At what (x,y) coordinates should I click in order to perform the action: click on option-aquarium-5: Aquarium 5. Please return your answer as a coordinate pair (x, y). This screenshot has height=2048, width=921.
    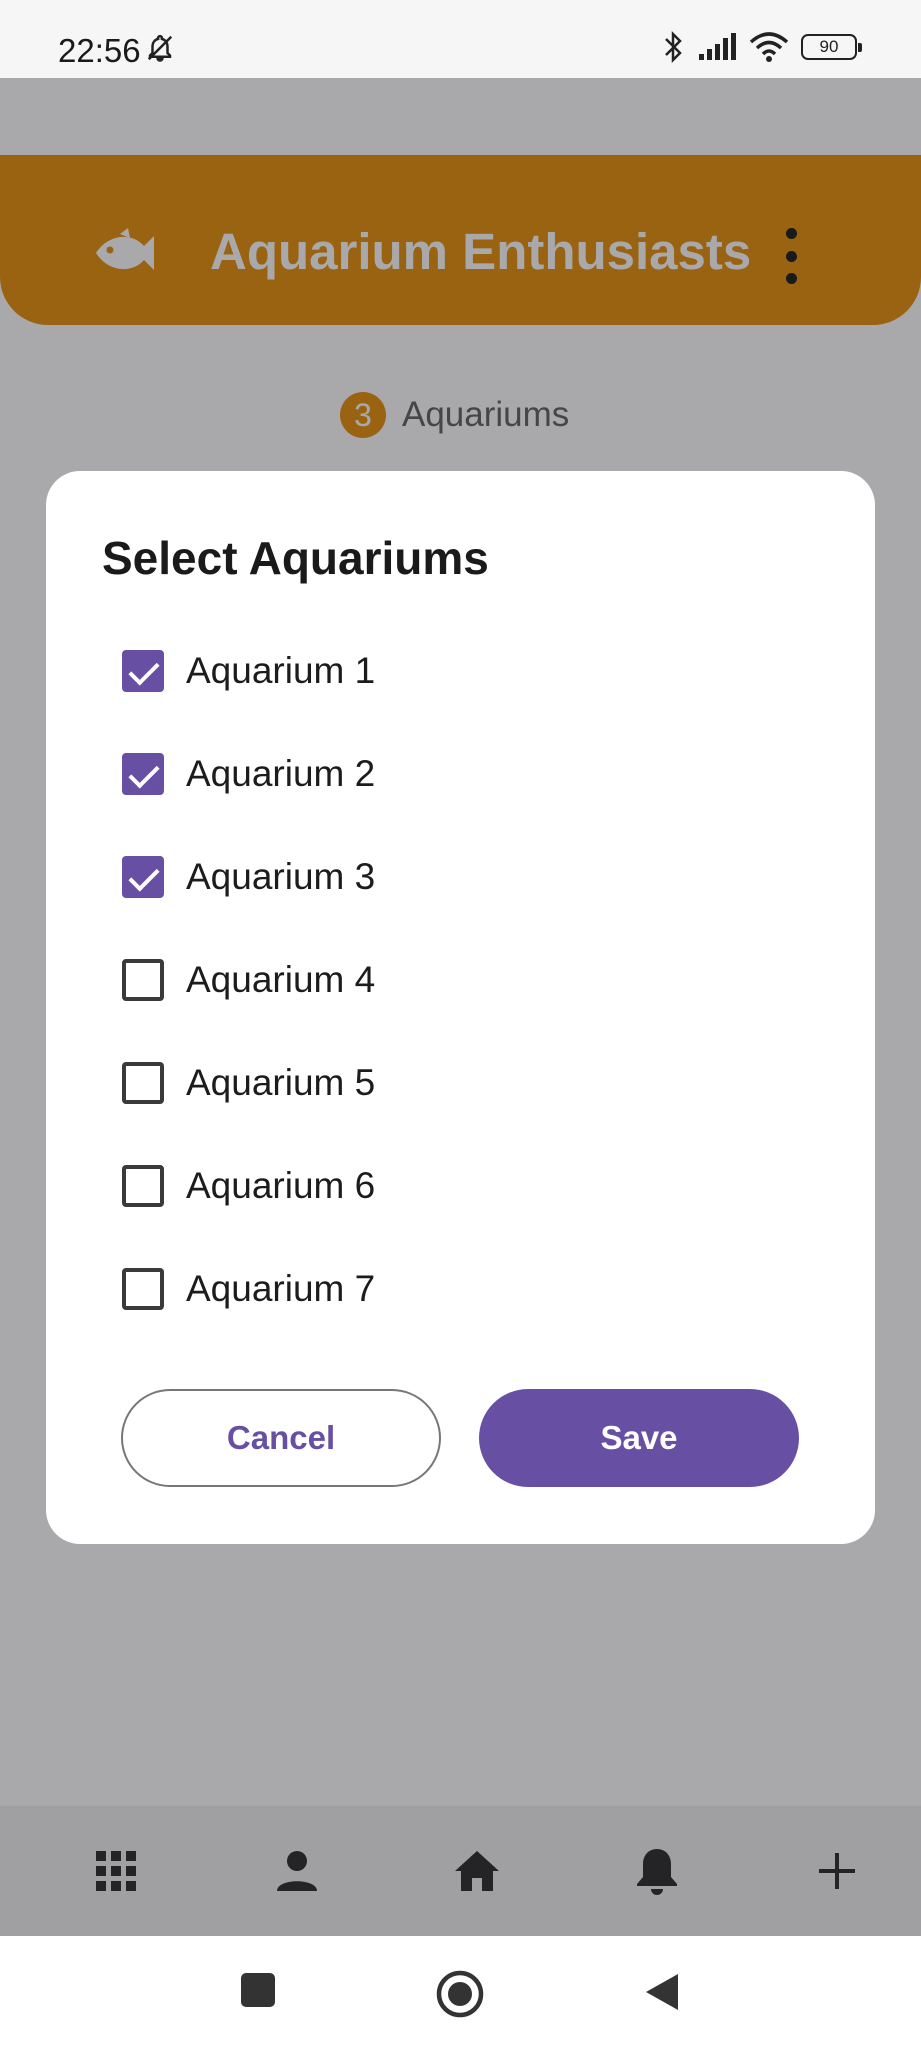
    Looking at the image, I should click on (248, 1083).